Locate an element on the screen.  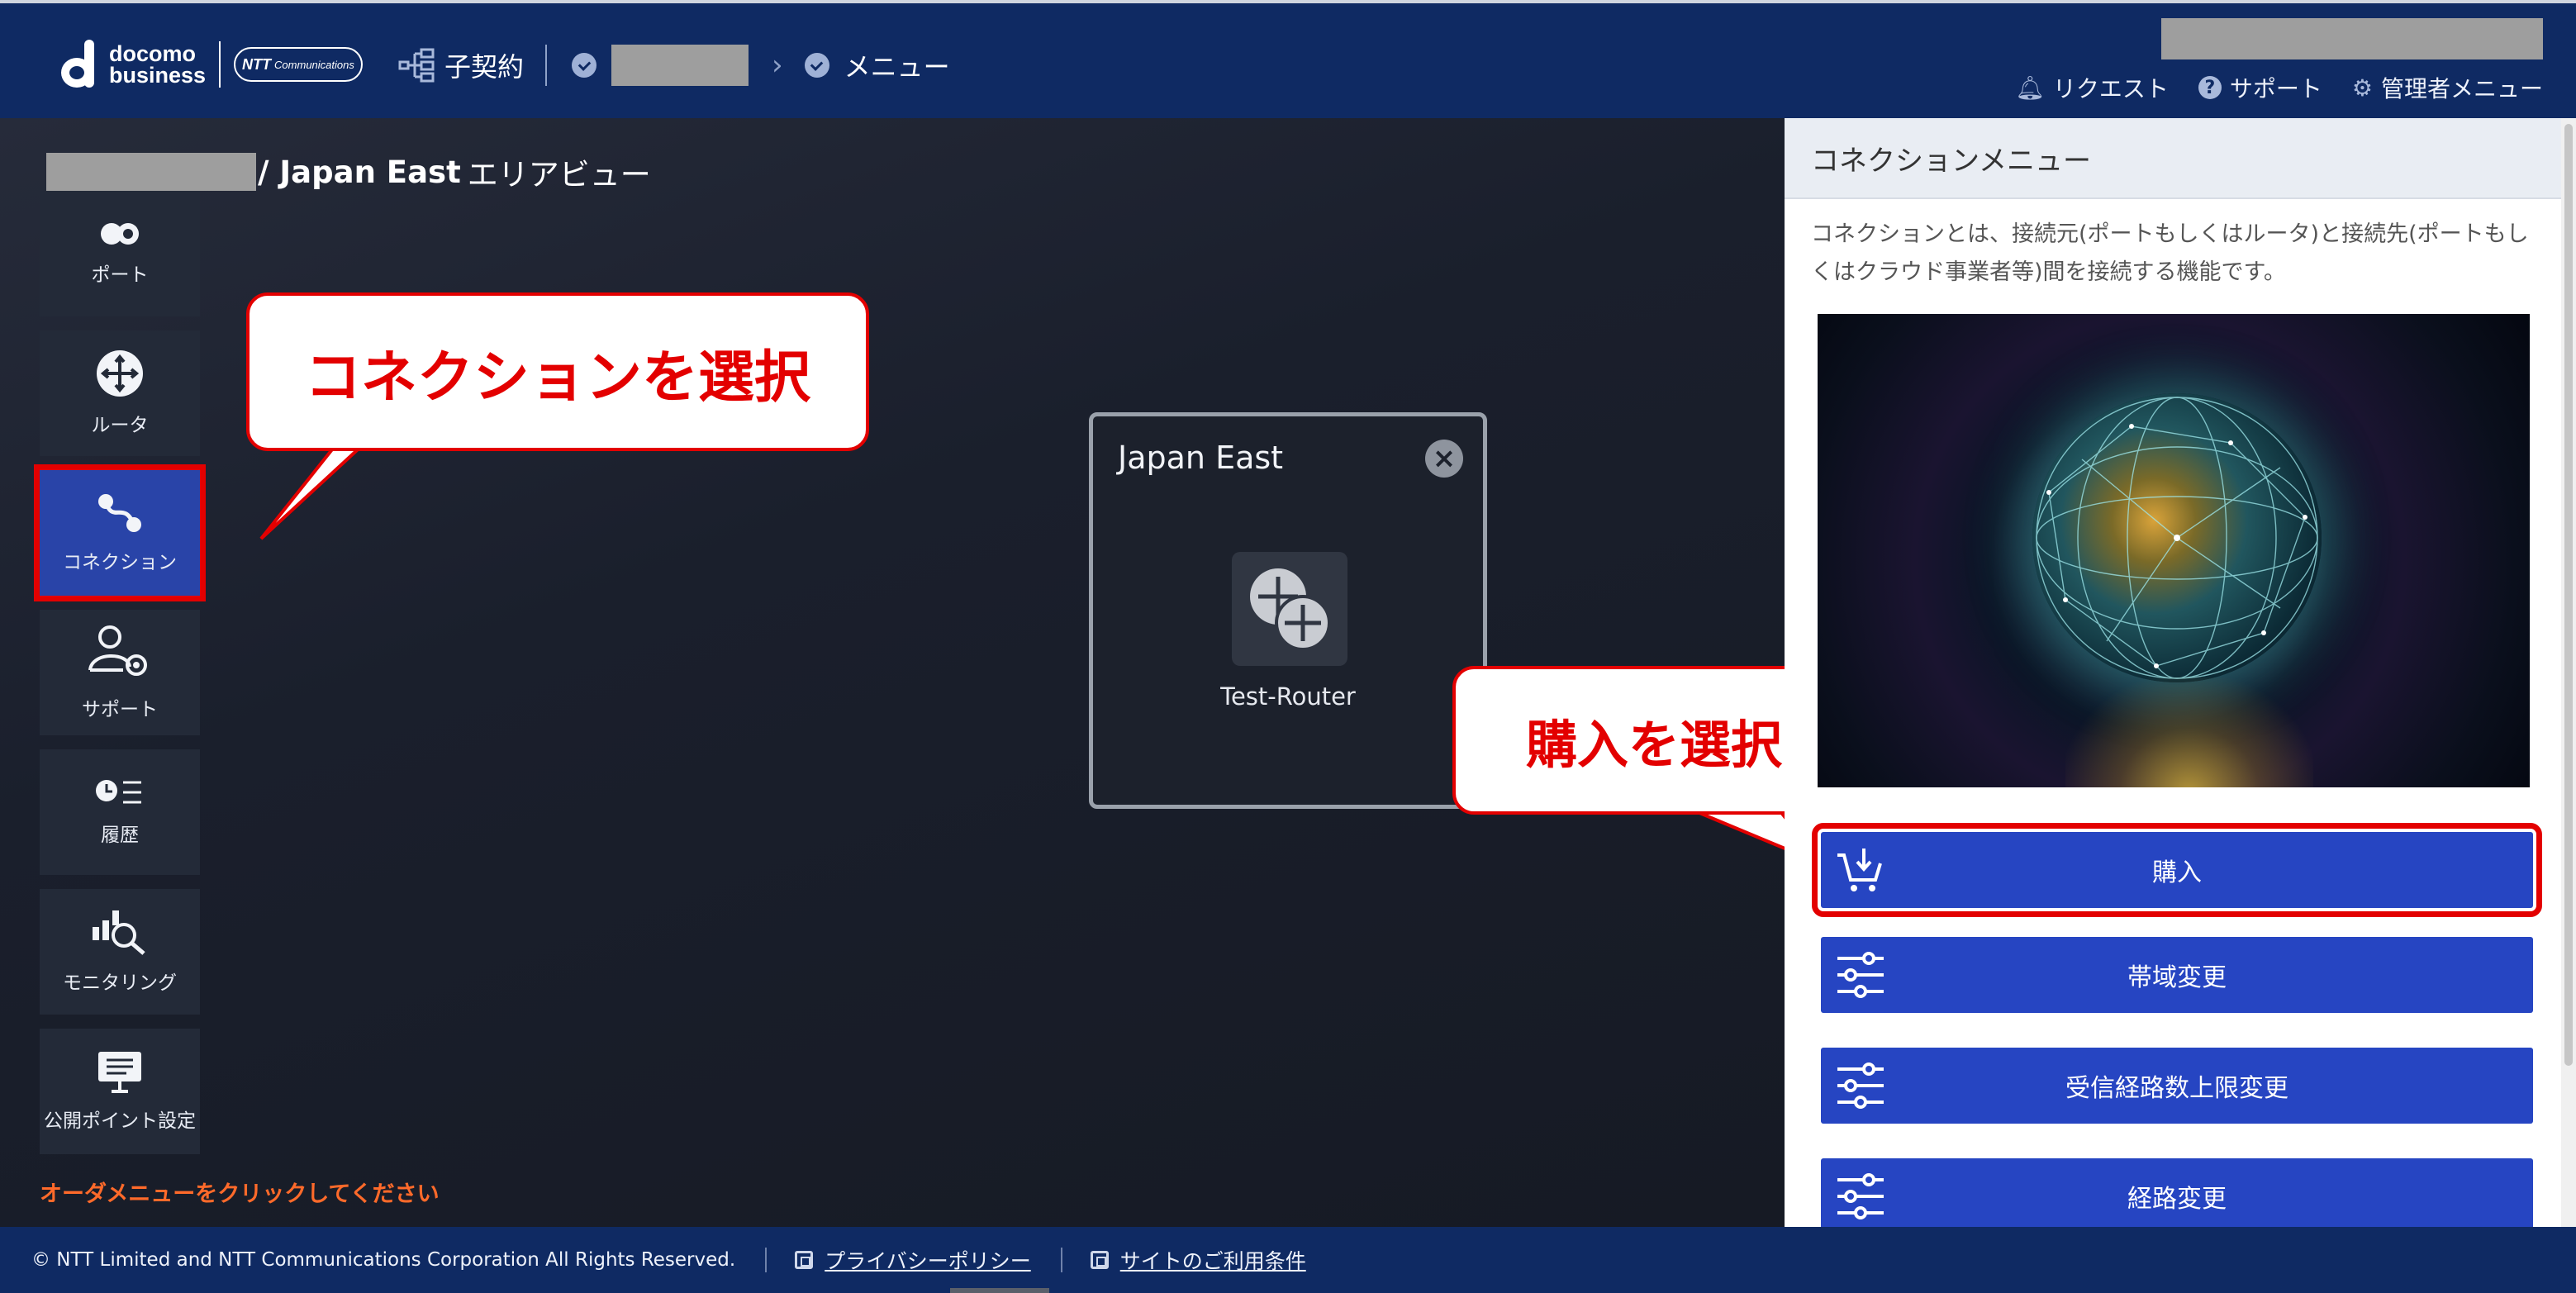
footer-indicator is located at coordinates (1000, 1290).